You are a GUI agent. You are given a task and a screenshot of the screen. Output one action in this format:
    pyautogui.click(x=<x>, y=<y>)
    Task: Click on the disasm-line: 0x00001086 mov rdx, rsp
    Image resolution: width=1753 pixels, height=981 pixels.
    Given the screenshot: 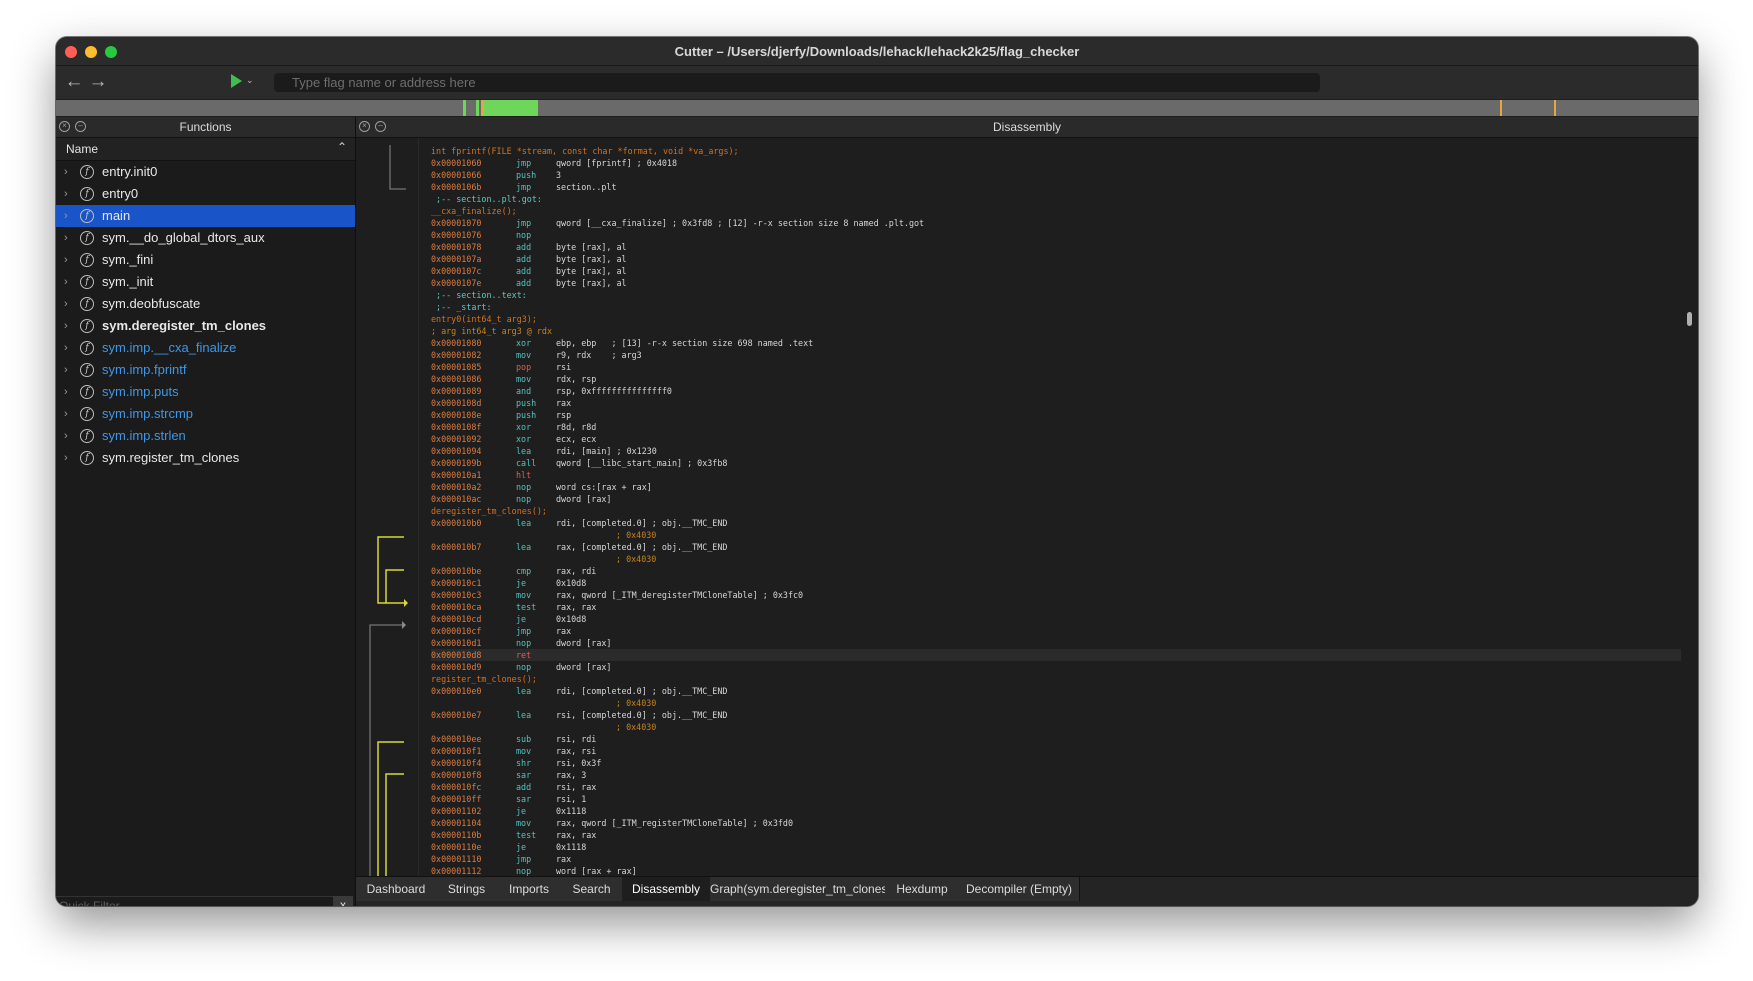 What is the action you would take?
    pyautogui.click(x=1056, y=379)
    